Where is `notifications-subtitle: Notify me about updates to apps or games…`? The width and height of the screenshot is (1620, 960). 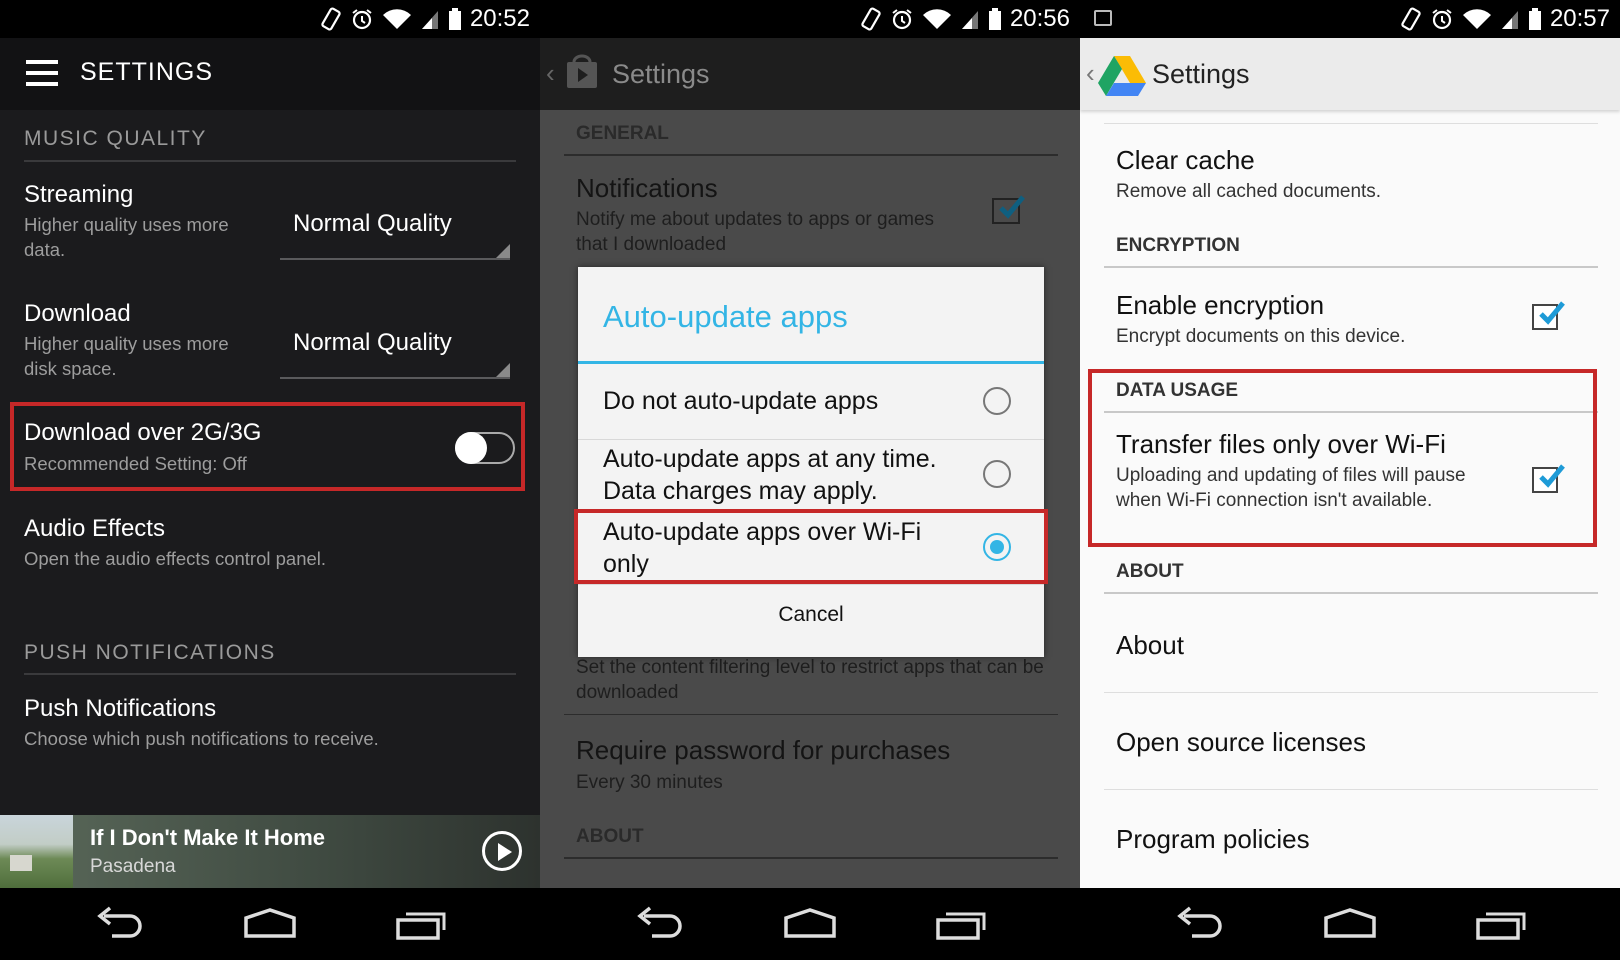
notifications-subtitle: Notify me about updates to apps or games… is located at coordinates (755, 232).